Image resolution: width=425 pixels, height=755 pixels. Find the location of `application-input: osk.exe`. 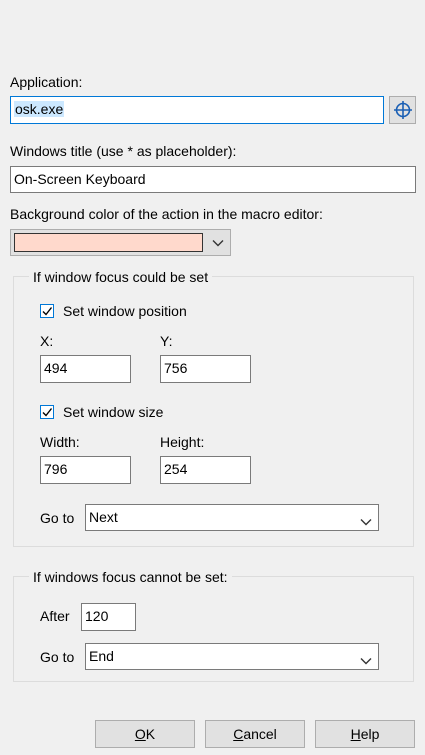

application-input: osk.exe is located at coordinates (197, 110).